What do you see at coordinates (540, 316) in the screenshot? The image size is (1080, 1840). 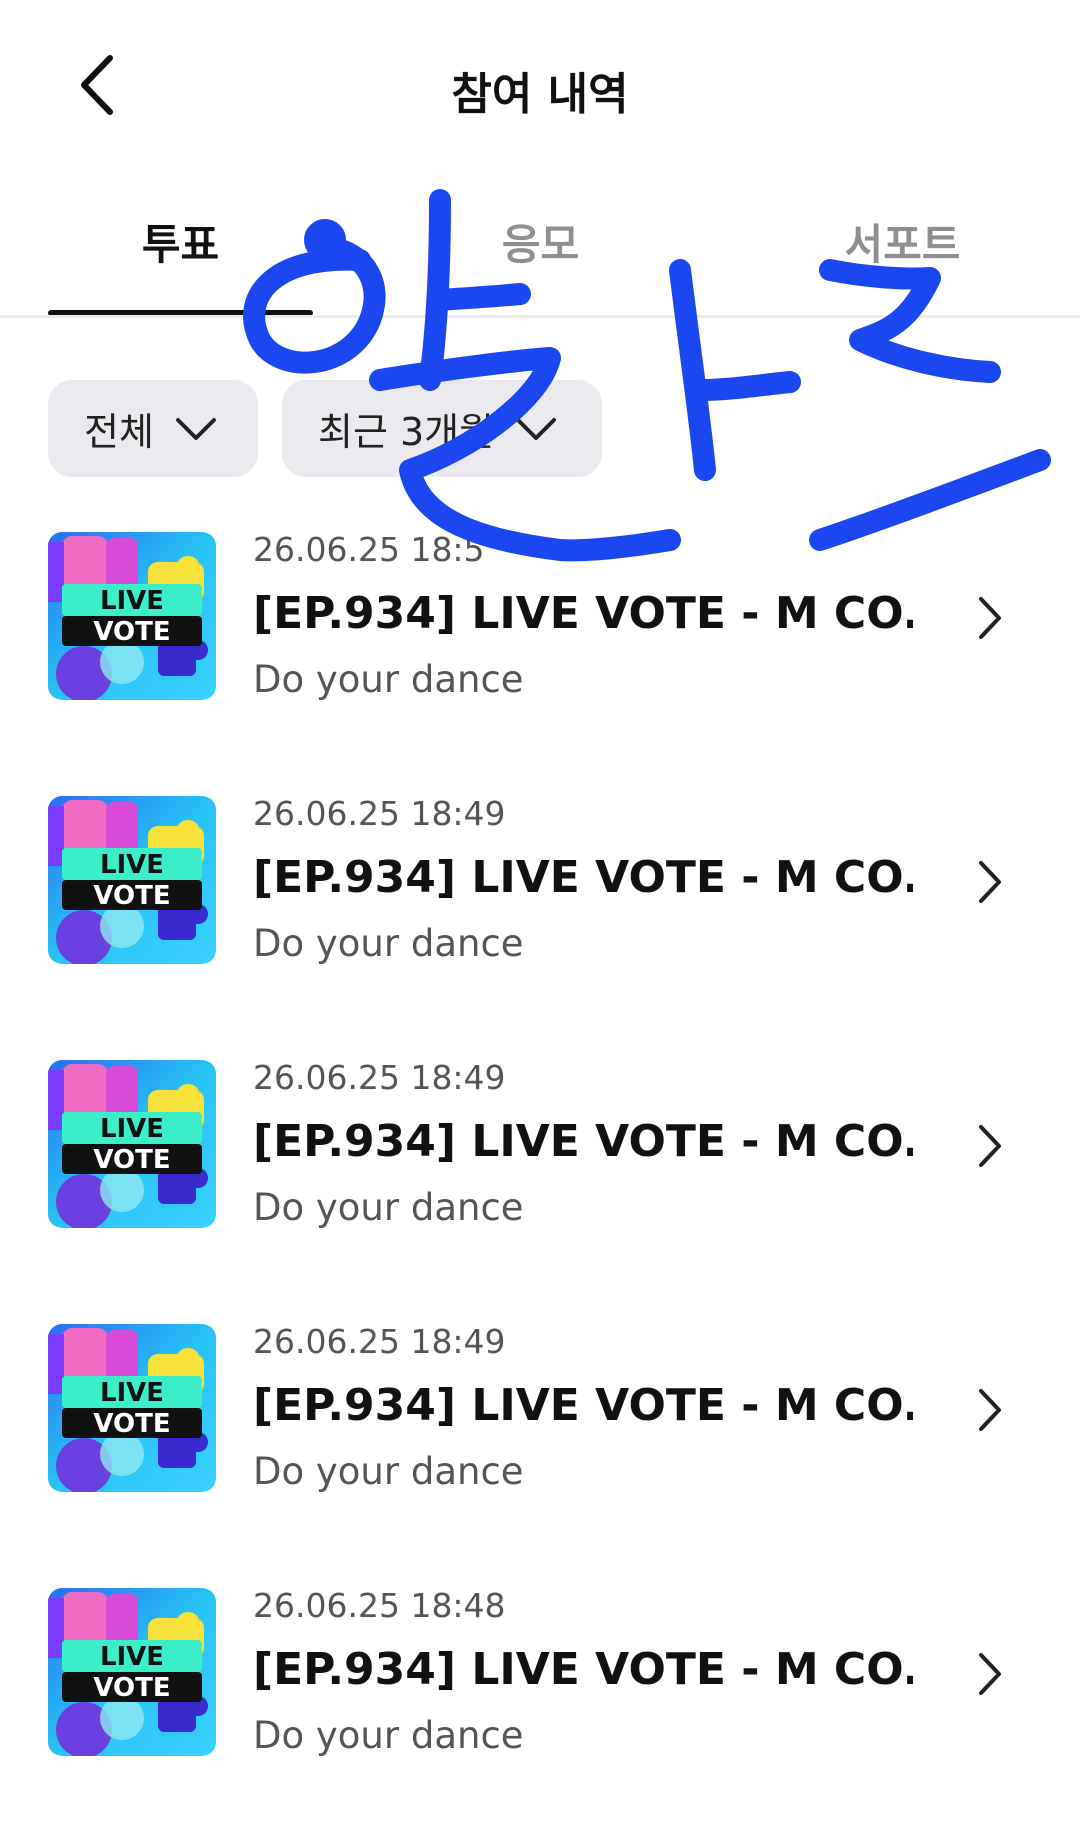 I see `tabs-divider` at bounding box center [540, 316].